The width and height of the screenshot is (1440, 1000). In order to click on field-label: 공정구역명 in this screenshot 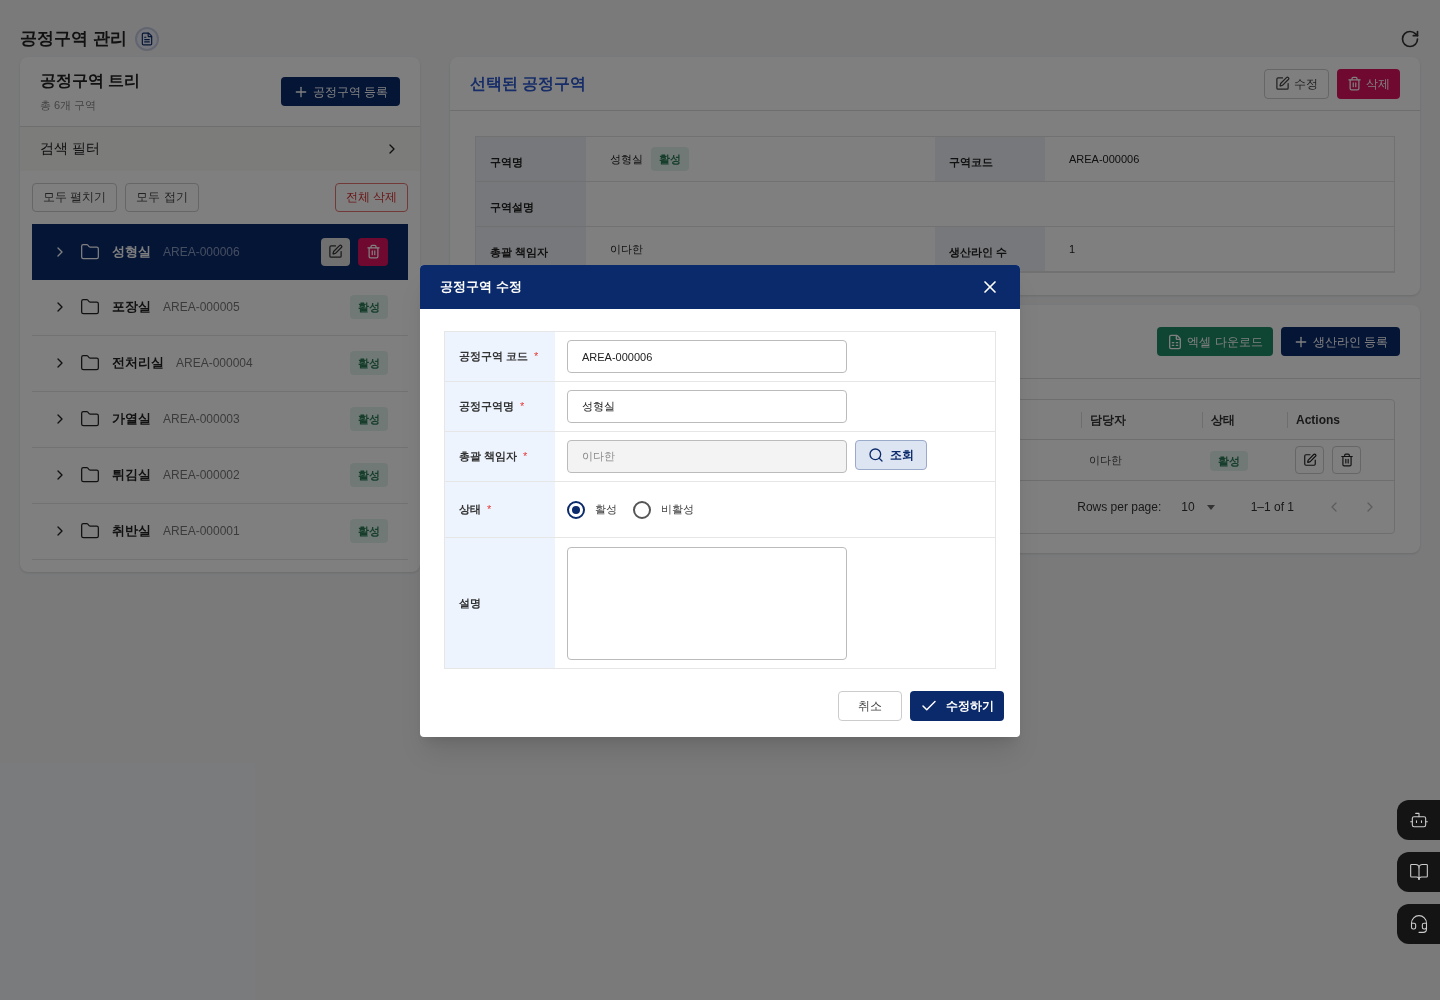, I will do `click(486, 406)`.